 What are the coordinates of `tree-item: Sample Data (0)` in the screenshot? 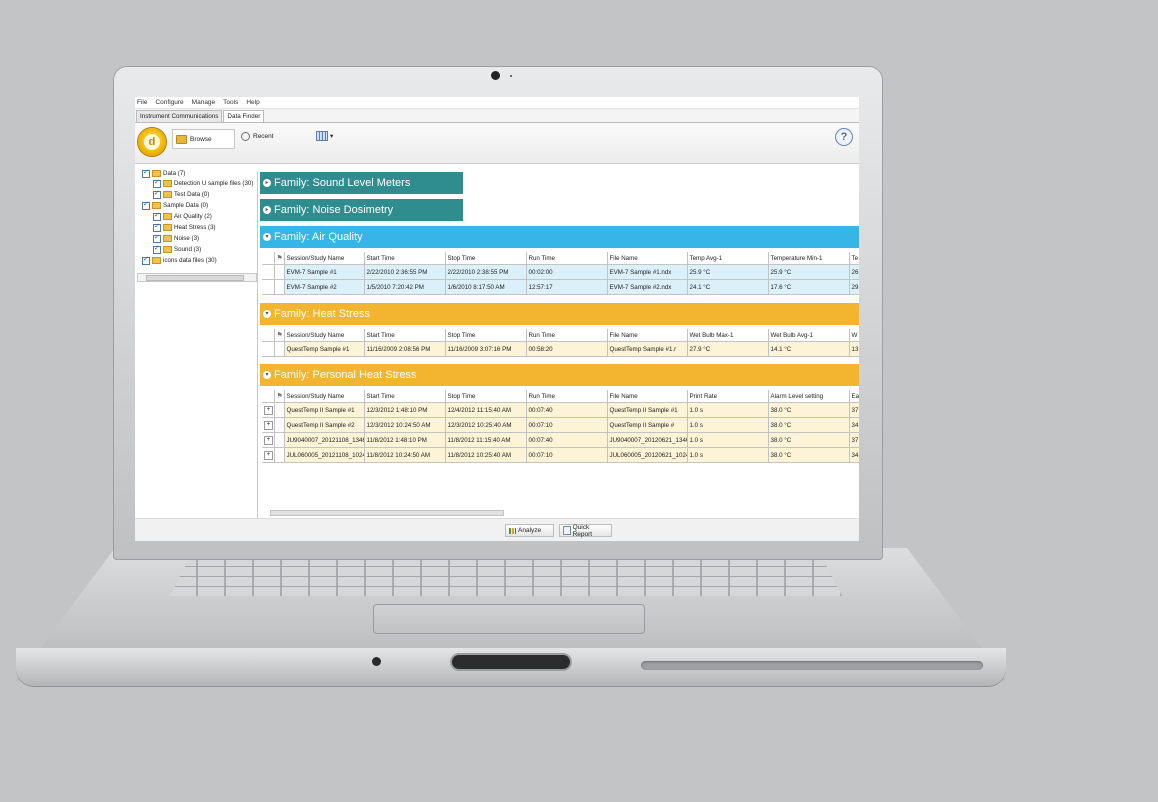 It's located at (175, 205).